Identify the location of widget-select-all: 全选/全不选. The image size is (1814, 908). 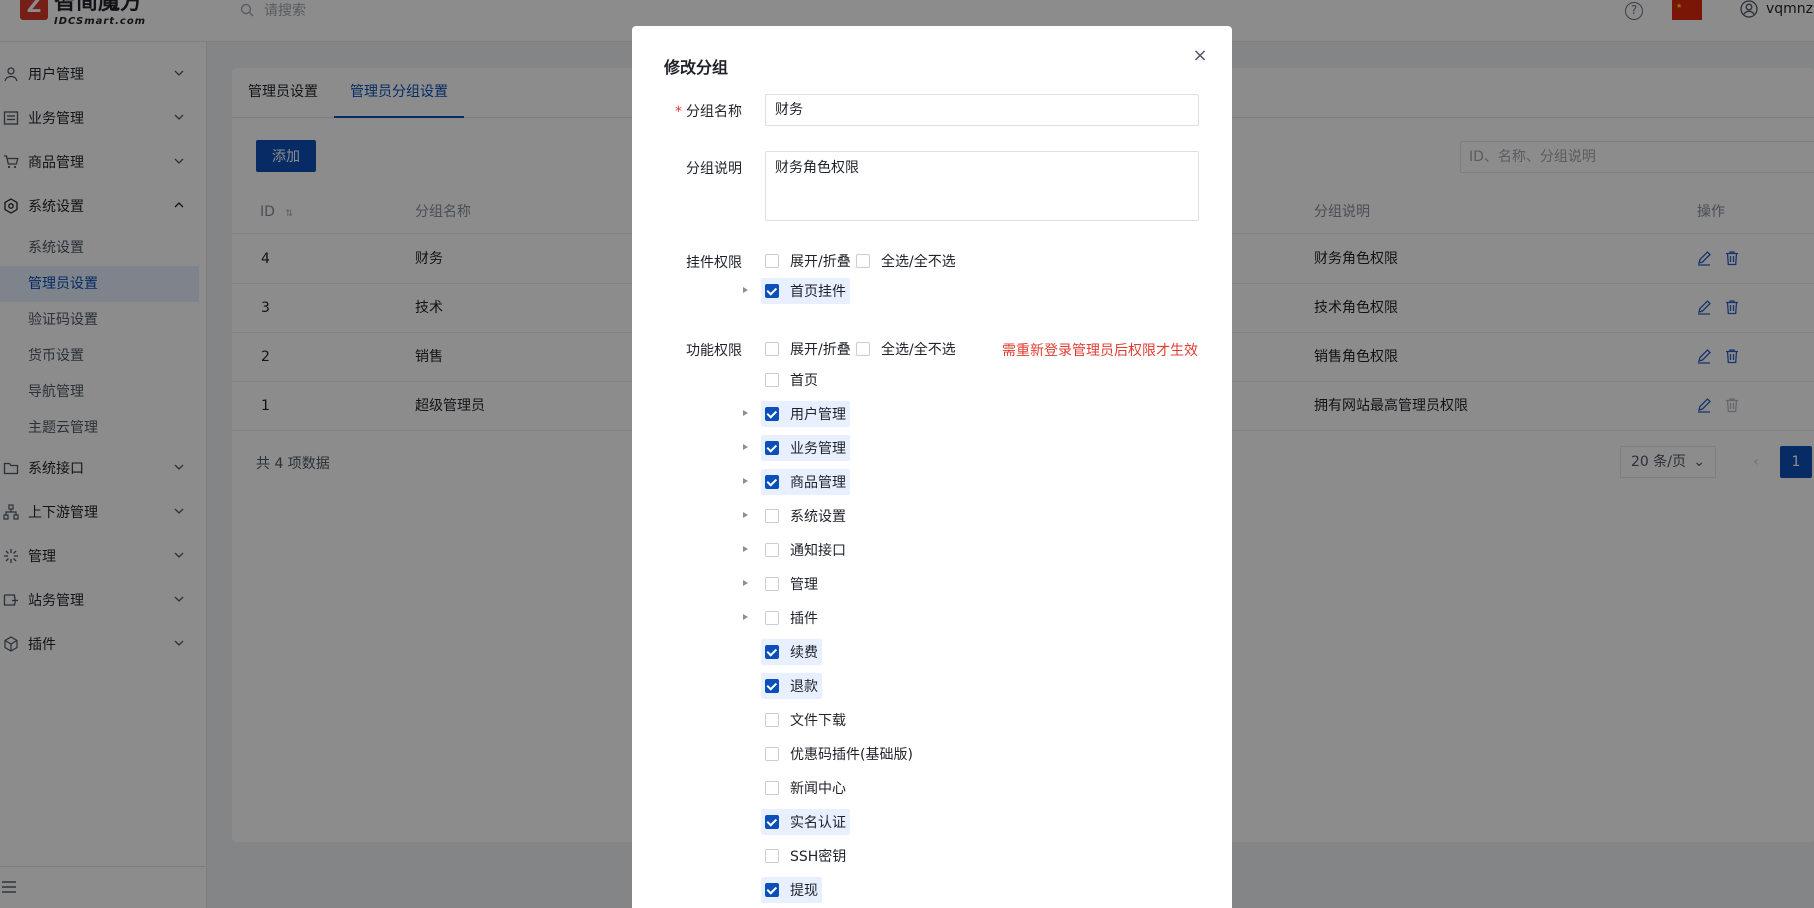
(906, 261).